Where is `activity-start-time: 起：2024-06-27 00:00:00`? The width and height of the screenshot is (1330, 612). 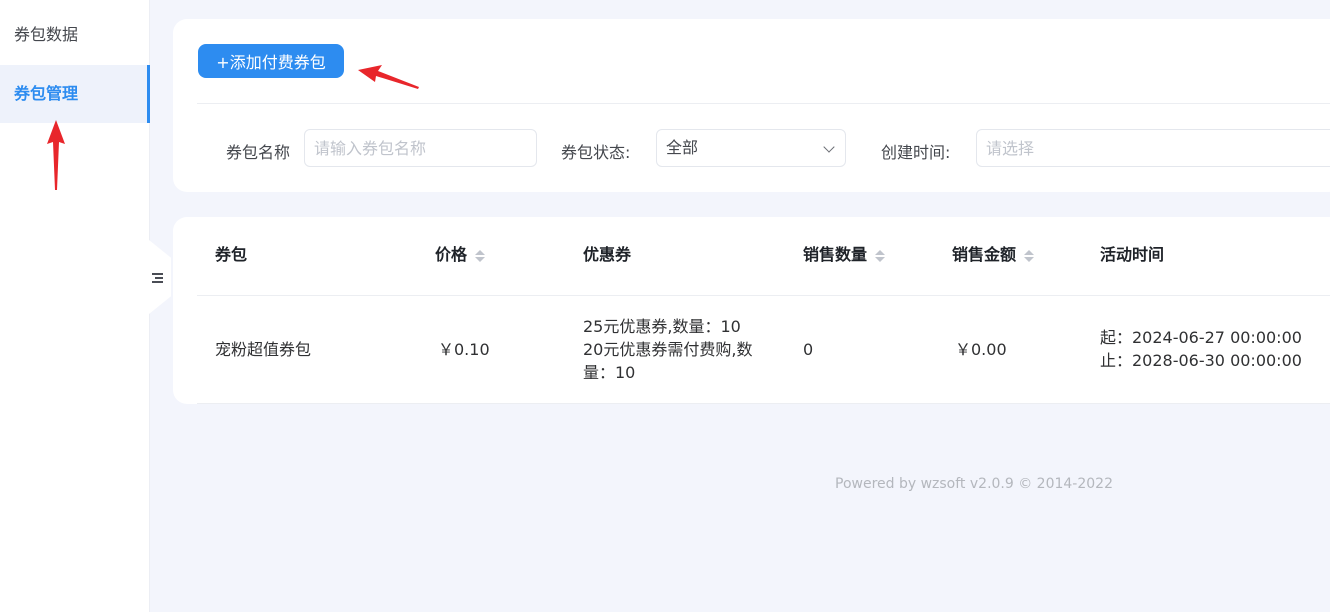
activity-start-time: 起：2024-06-27 00:00:00 is located at coordinates (1201, 337).